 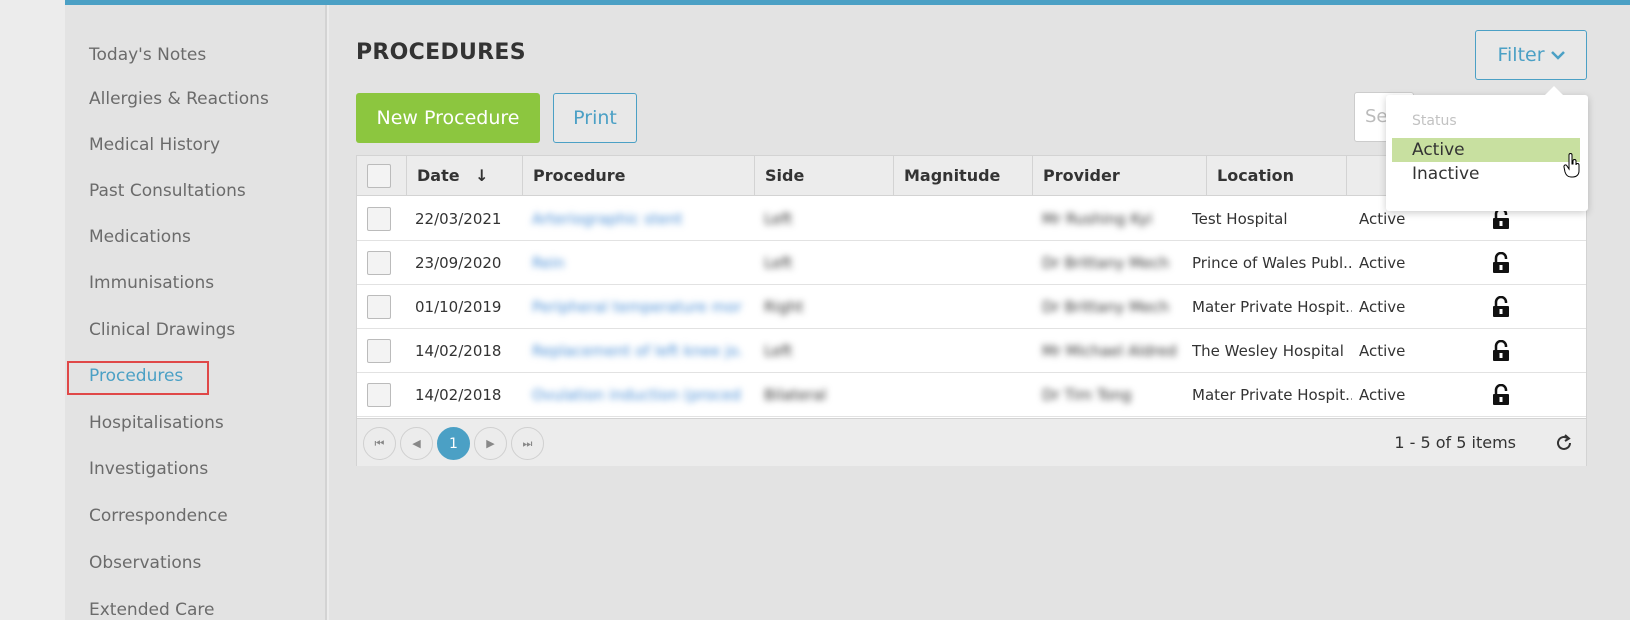 I want to click on prev-page-icon: ◀, so click(x=416, y=443).